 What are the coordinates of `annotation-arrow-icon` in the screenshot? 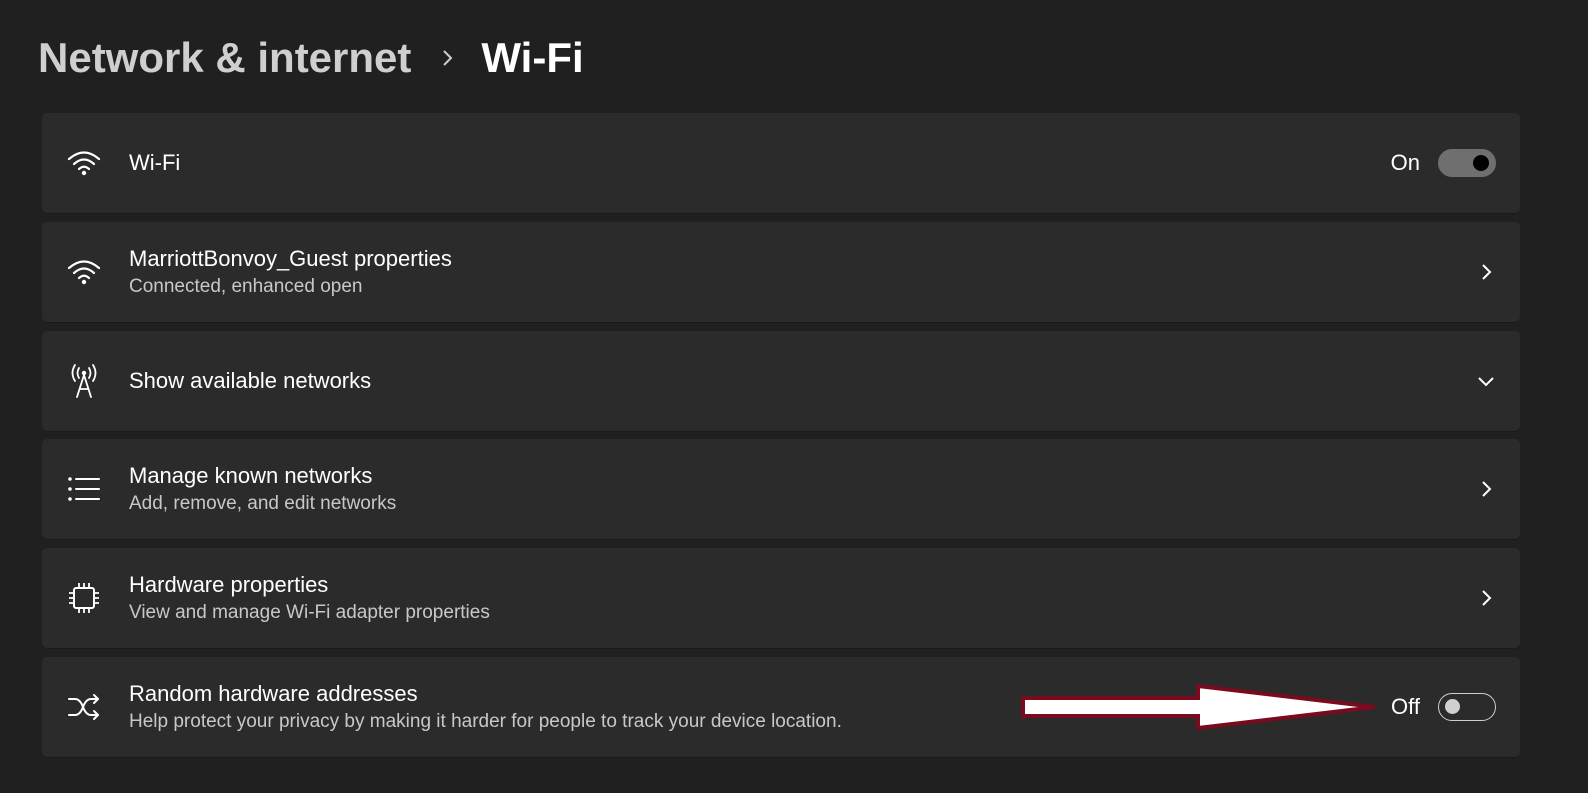 It's located at (1198, 707).